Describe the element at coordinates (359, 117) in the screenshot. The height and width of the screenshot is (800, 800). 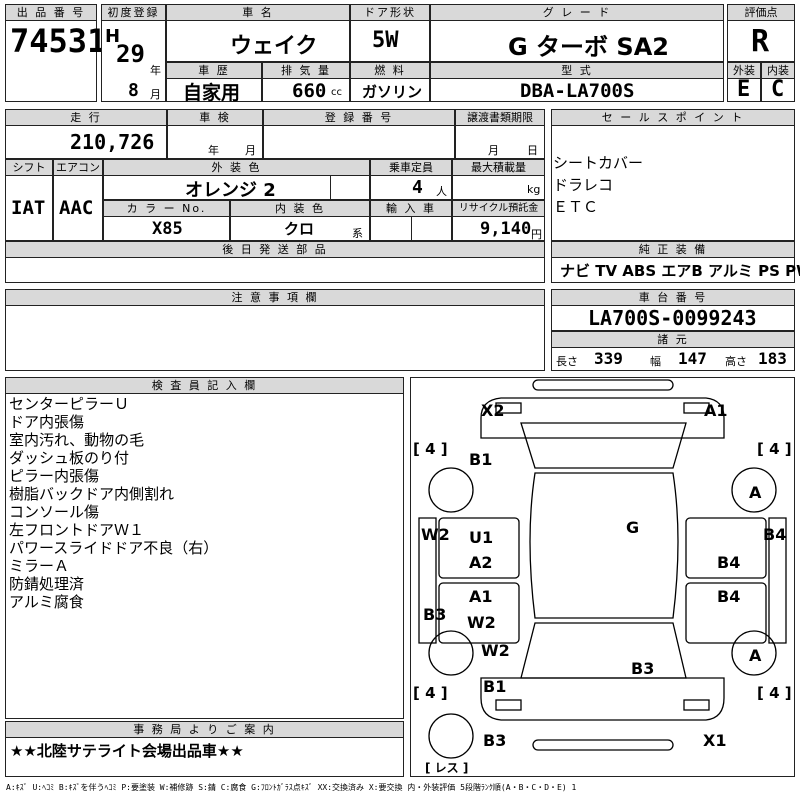
I see `reg-no-label: 登 録 番 号` at that location.